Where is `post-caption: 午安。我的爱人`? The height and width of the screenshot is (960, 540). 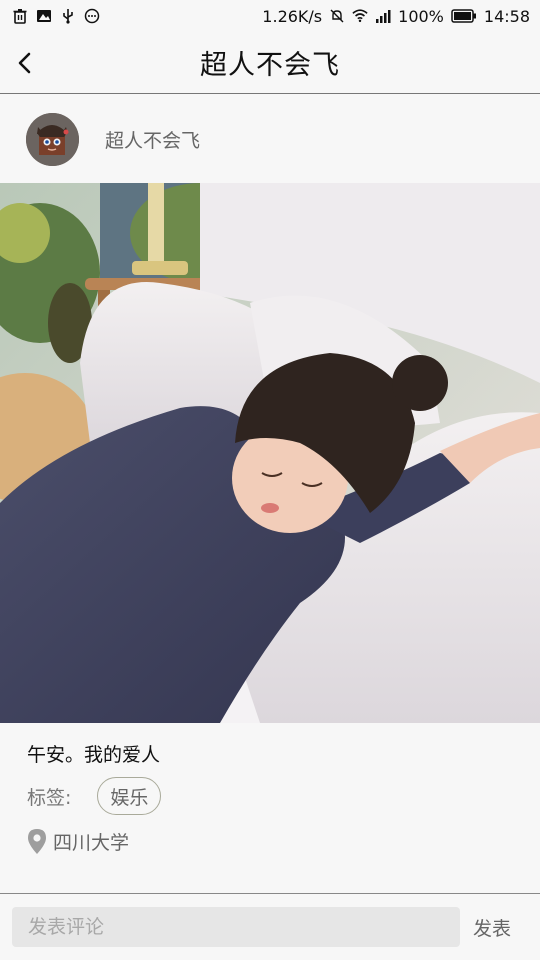
post-caption: 午安。我的爱人 is located at coordinates (94, 755).